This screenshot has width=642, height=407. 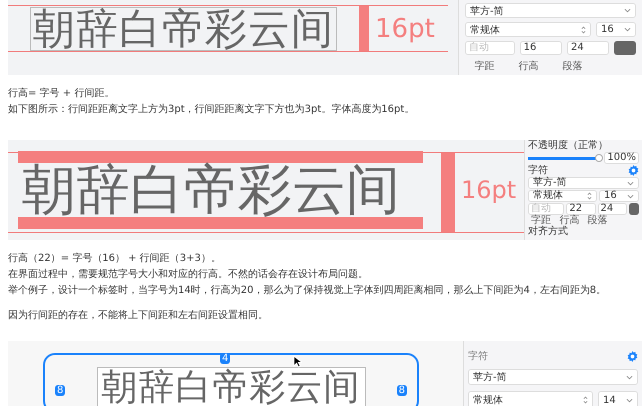 I want to click on paragraph: 行高（22）= 字号（16） + 行间距（3+3）。, so click(x=115, y=259).